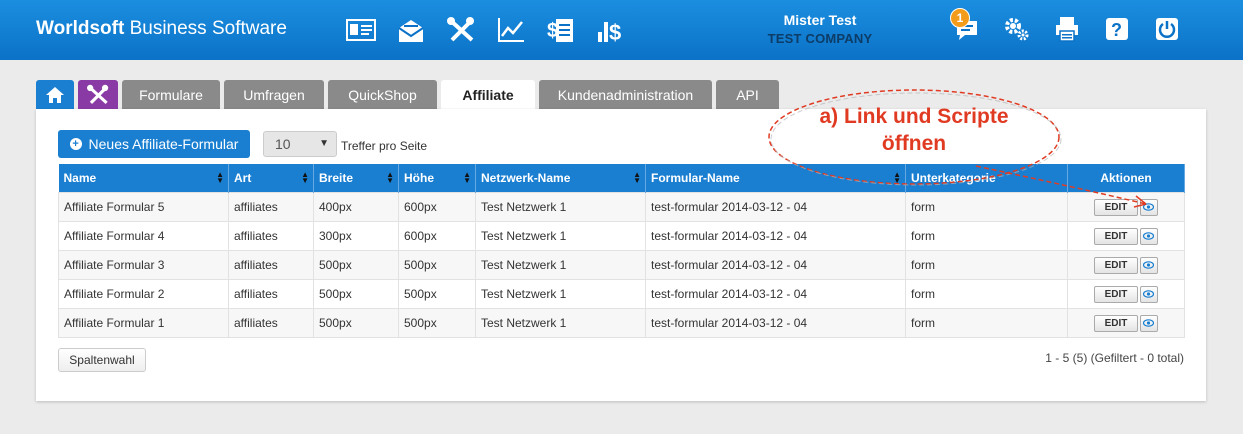 The height and width of the screenshot is (434, 1243). Describe the element at coordinates (102, 360) in the screenshot. I see `column-chooser-button: Spaltenwahl` at that location.